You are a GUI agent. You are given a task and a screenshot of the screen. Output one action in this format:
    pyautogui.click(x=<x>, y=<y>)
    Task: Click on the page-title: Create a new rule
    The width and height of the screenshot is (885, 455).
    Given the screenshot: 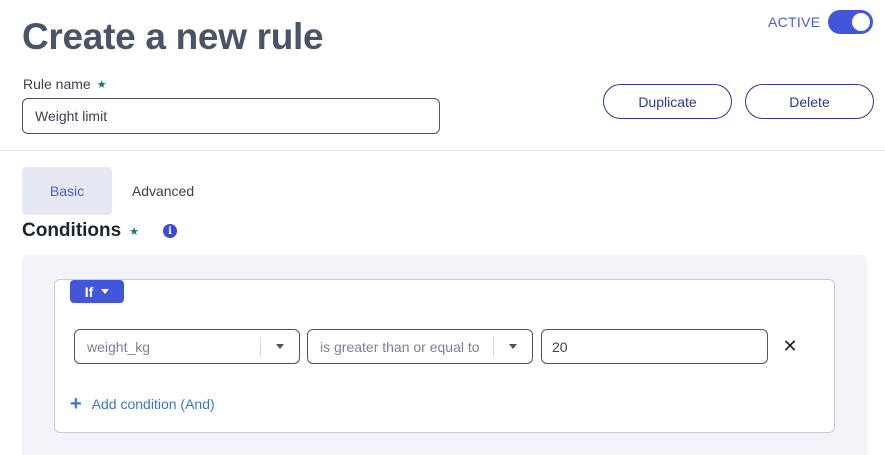 What is the action you would take?
    pyautogui.click(x=173, y=36)
    